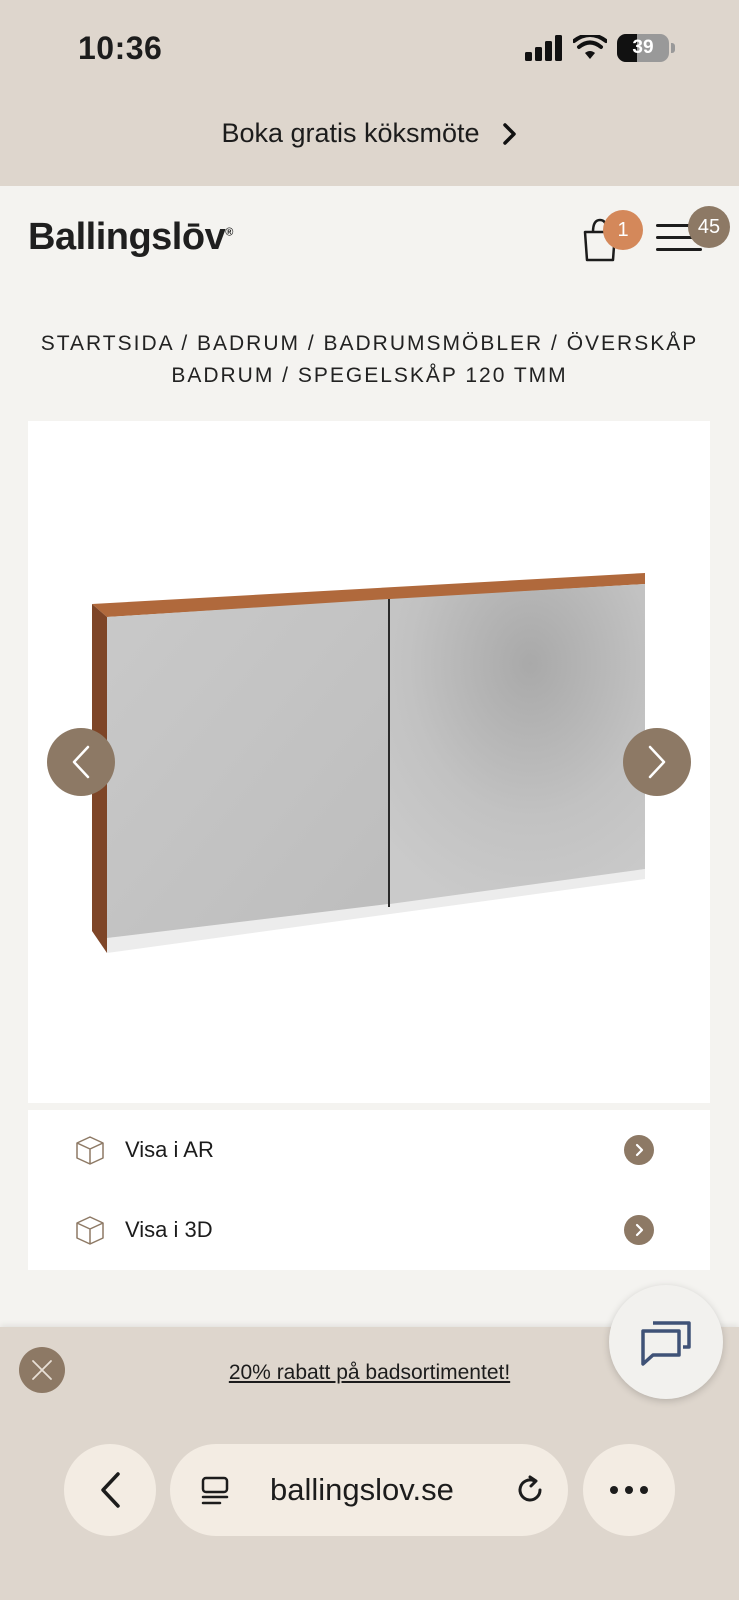  I want to click on signal-icon, so click(543, 48).